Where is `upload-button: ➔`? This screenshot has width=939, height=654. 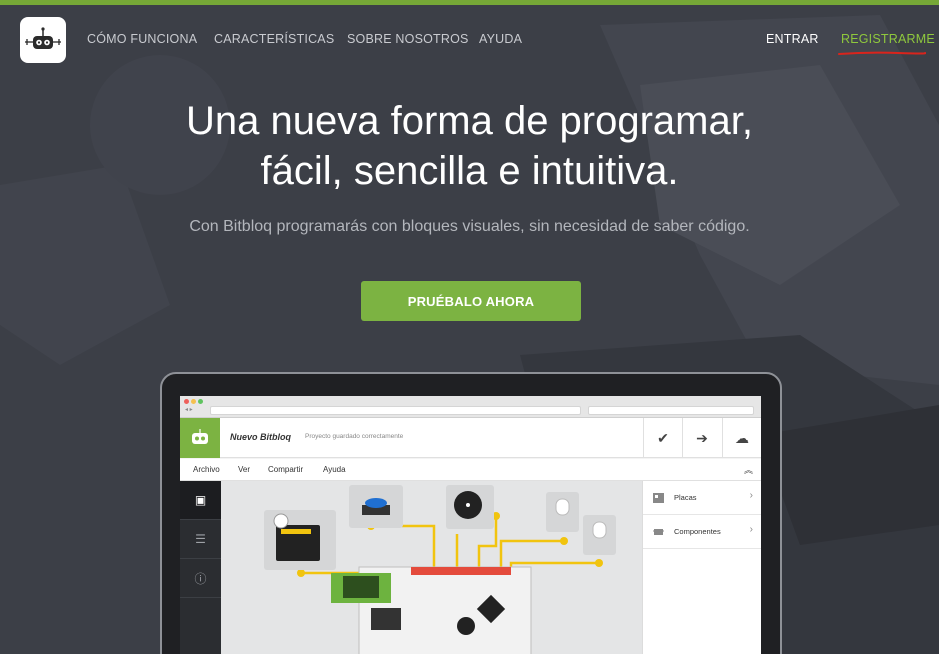
upload-button: ➔ is located at coordinates (701, 438).